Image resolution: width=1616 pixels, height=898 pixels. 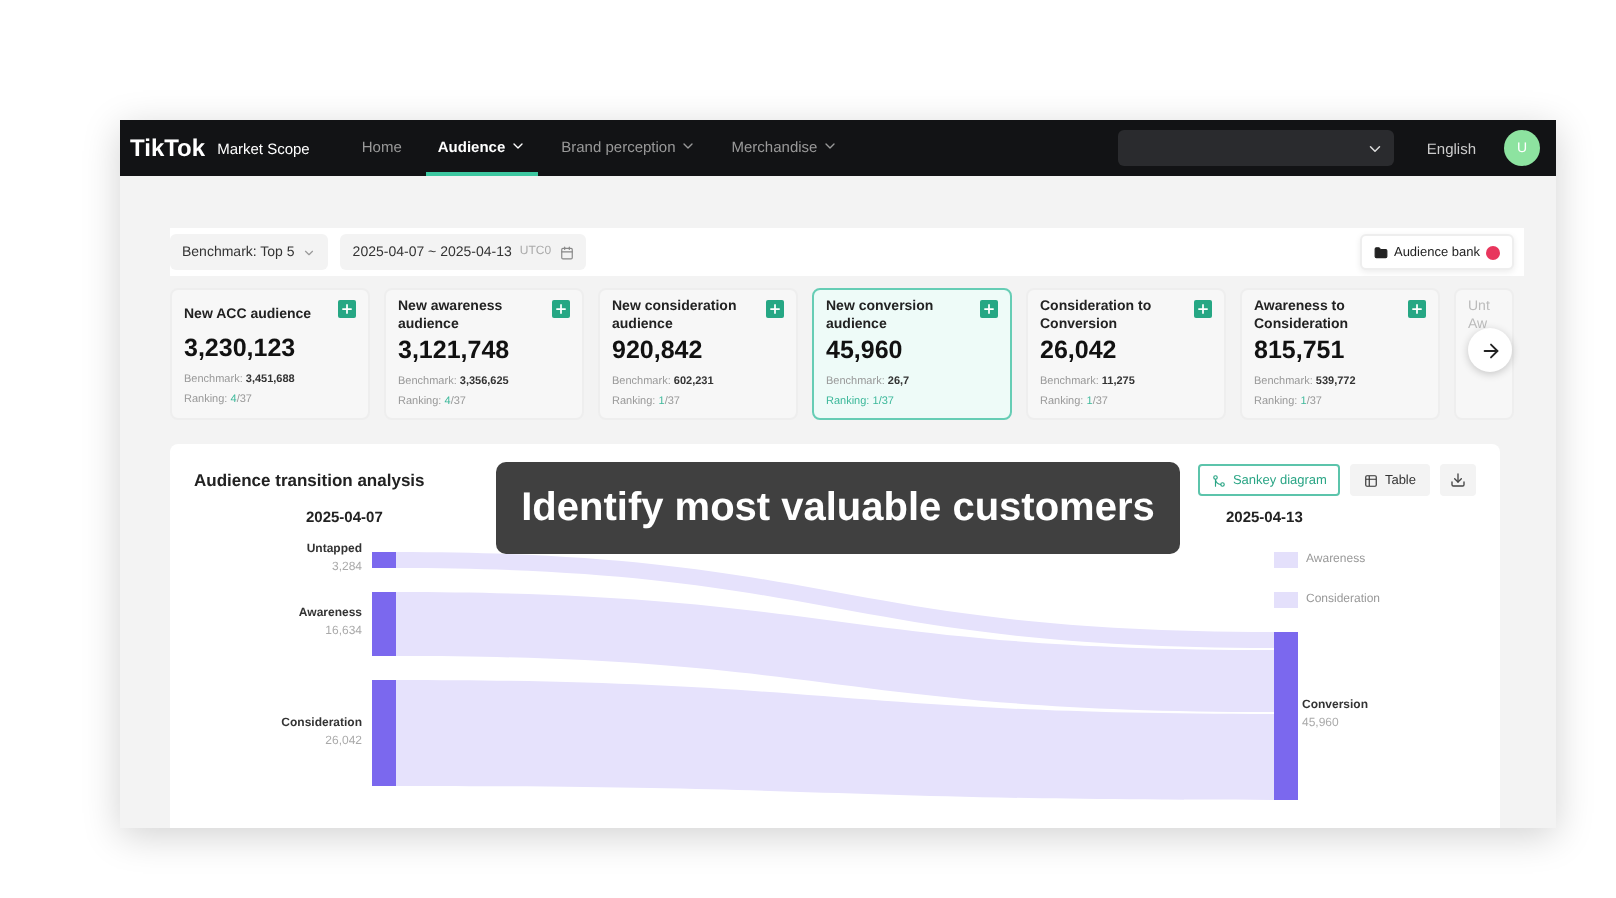 I want to click on download-button, so click(x=1458, y=480).